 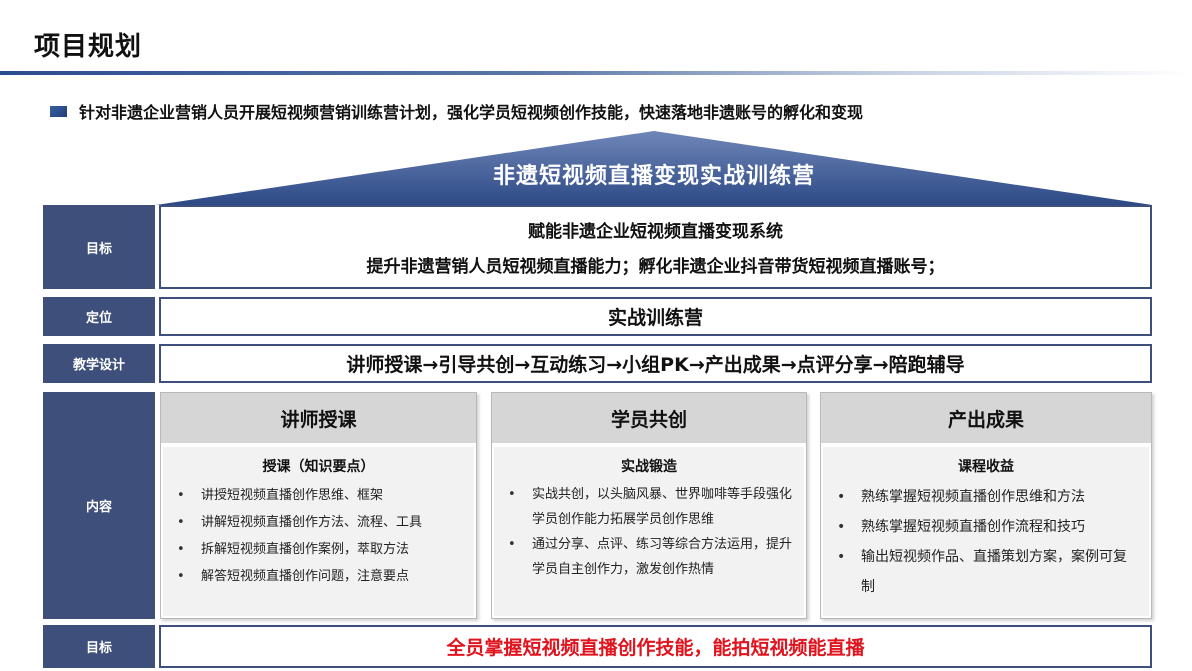 I want to click on list-item: 熟练掌握短视频直播创作思维和方法, so click(x=986, y=497).